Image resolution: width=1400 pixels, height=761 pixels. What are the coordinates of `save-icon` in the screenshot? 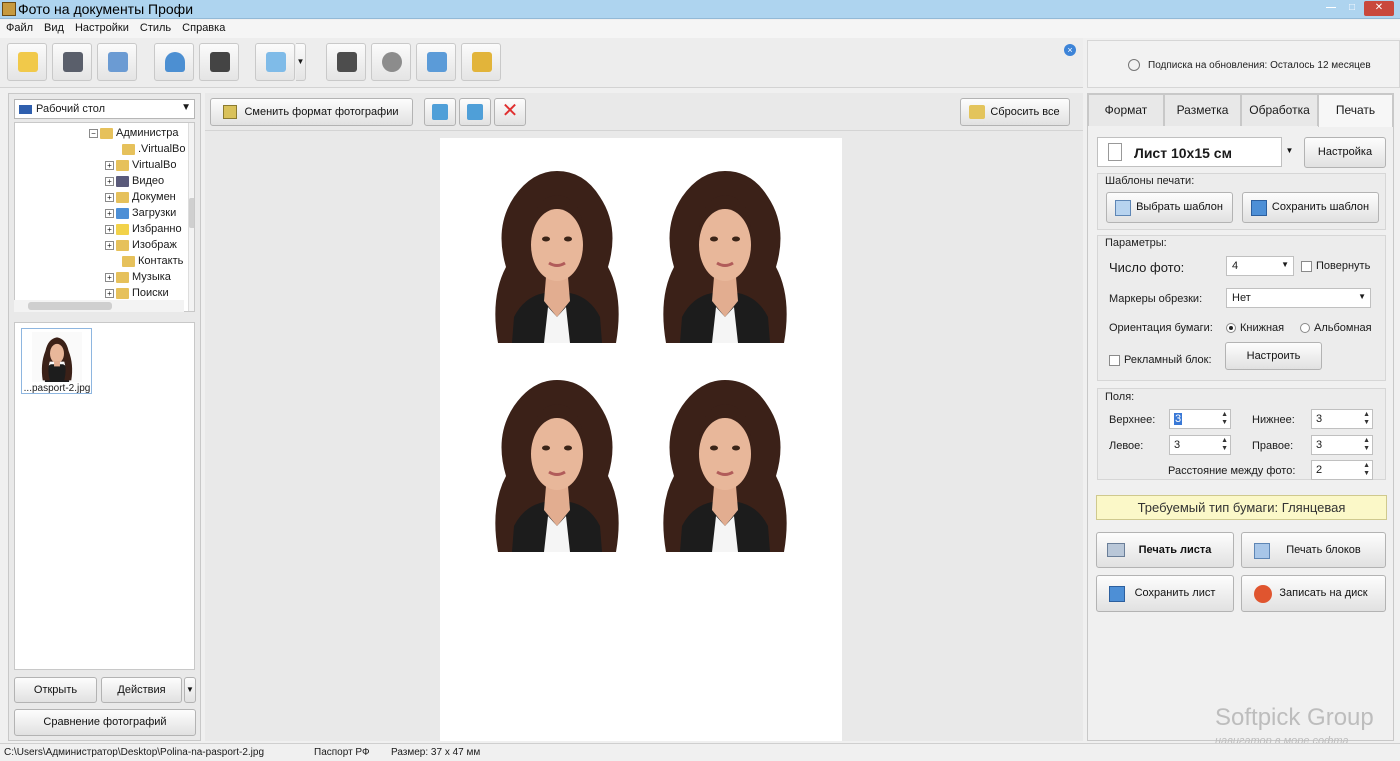 It's located at (73, 62).